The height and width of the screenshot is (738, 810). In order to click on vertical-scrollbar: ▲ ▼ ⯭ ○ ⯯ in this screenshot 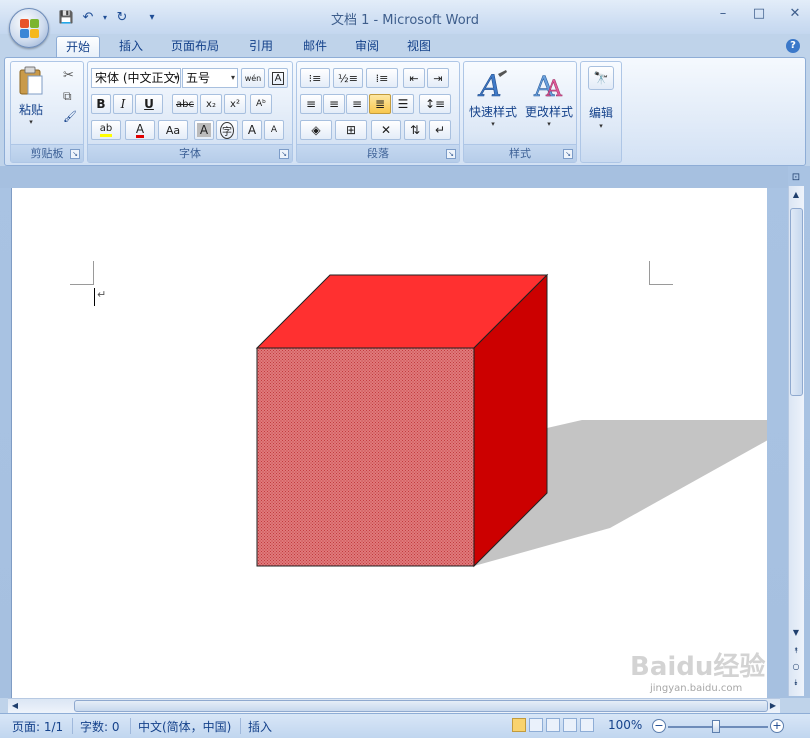, I will do `click(796, 441)`.